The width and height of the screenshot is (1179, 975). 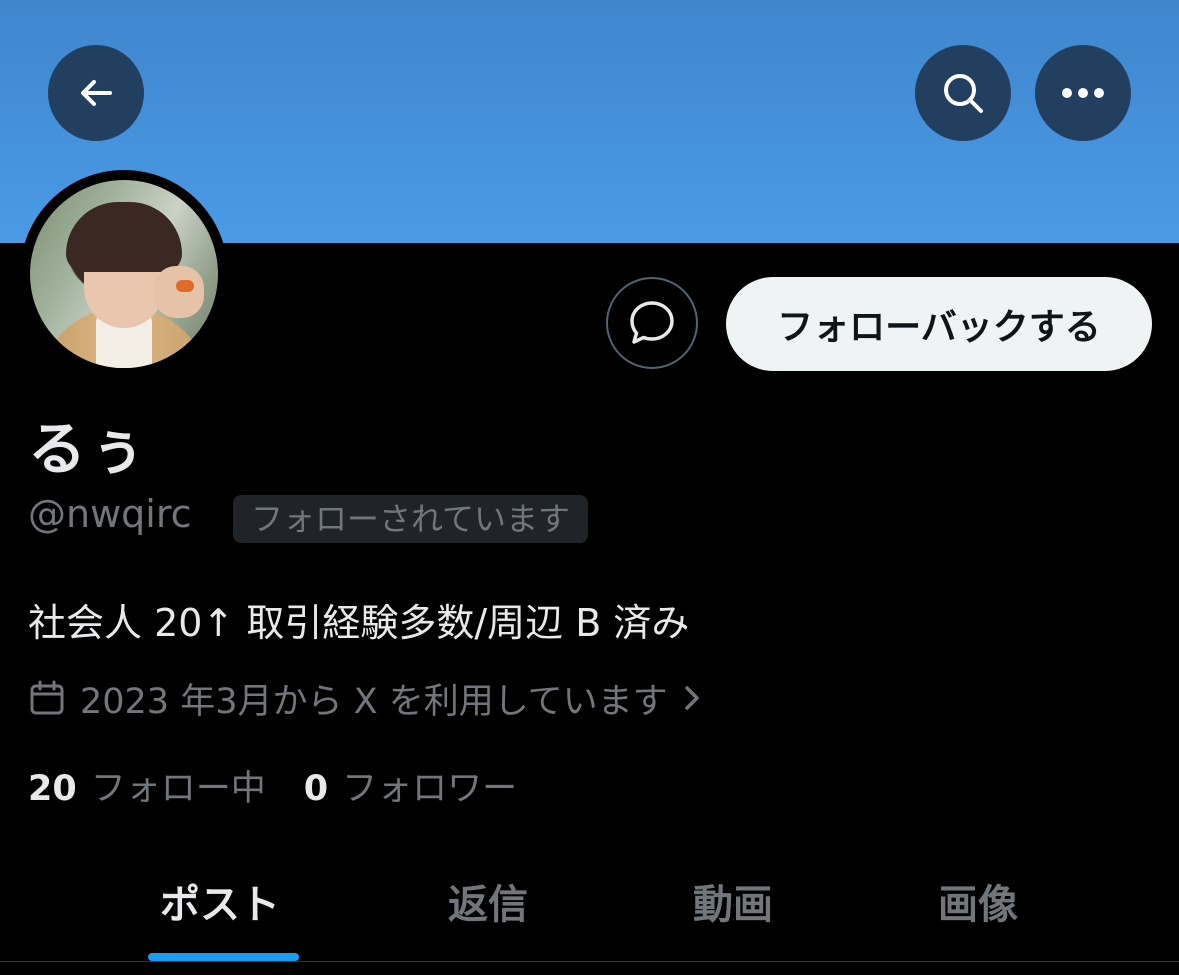 I want to click on search-icon, so click(x=963, y=93).